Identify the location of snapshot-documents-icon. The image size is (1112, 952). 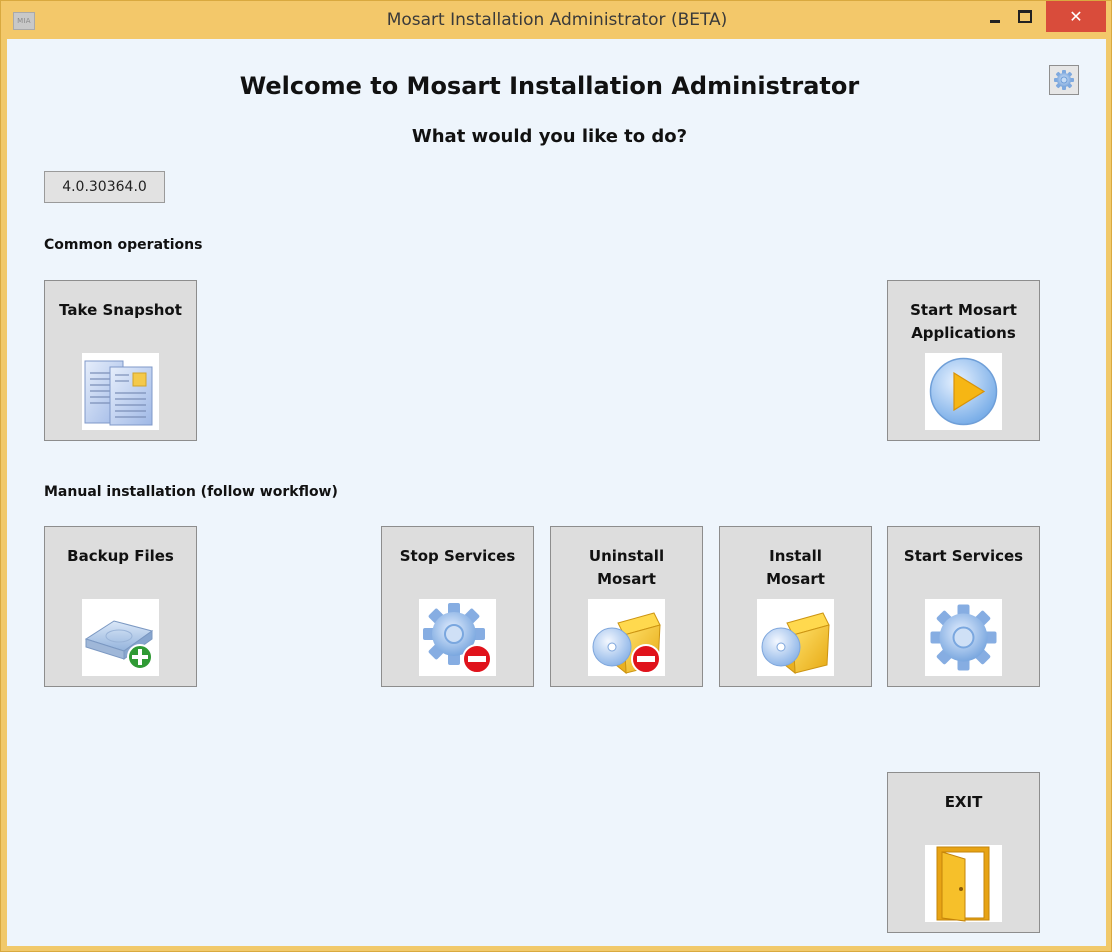
(120, 391).